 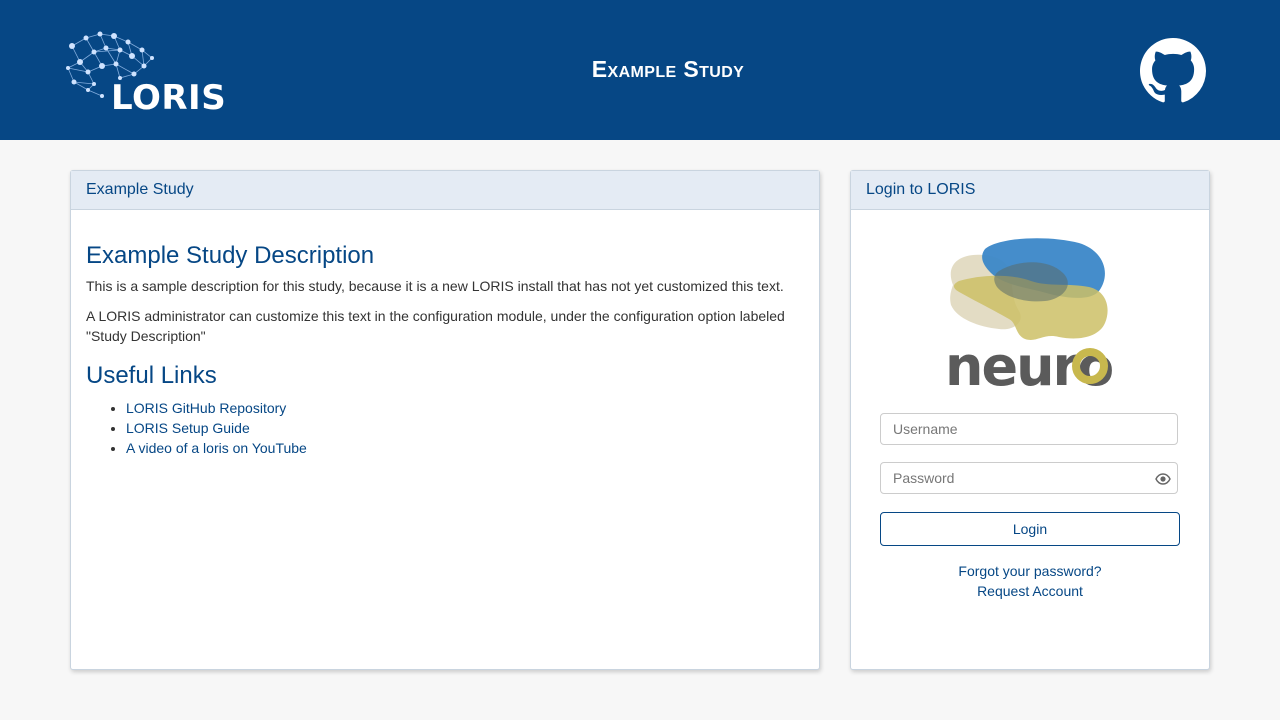 What do you see at coordinates (1030, 591) in the screenshot?
I see `request-account-link: Request Account` at bounding box center [1030, 591].